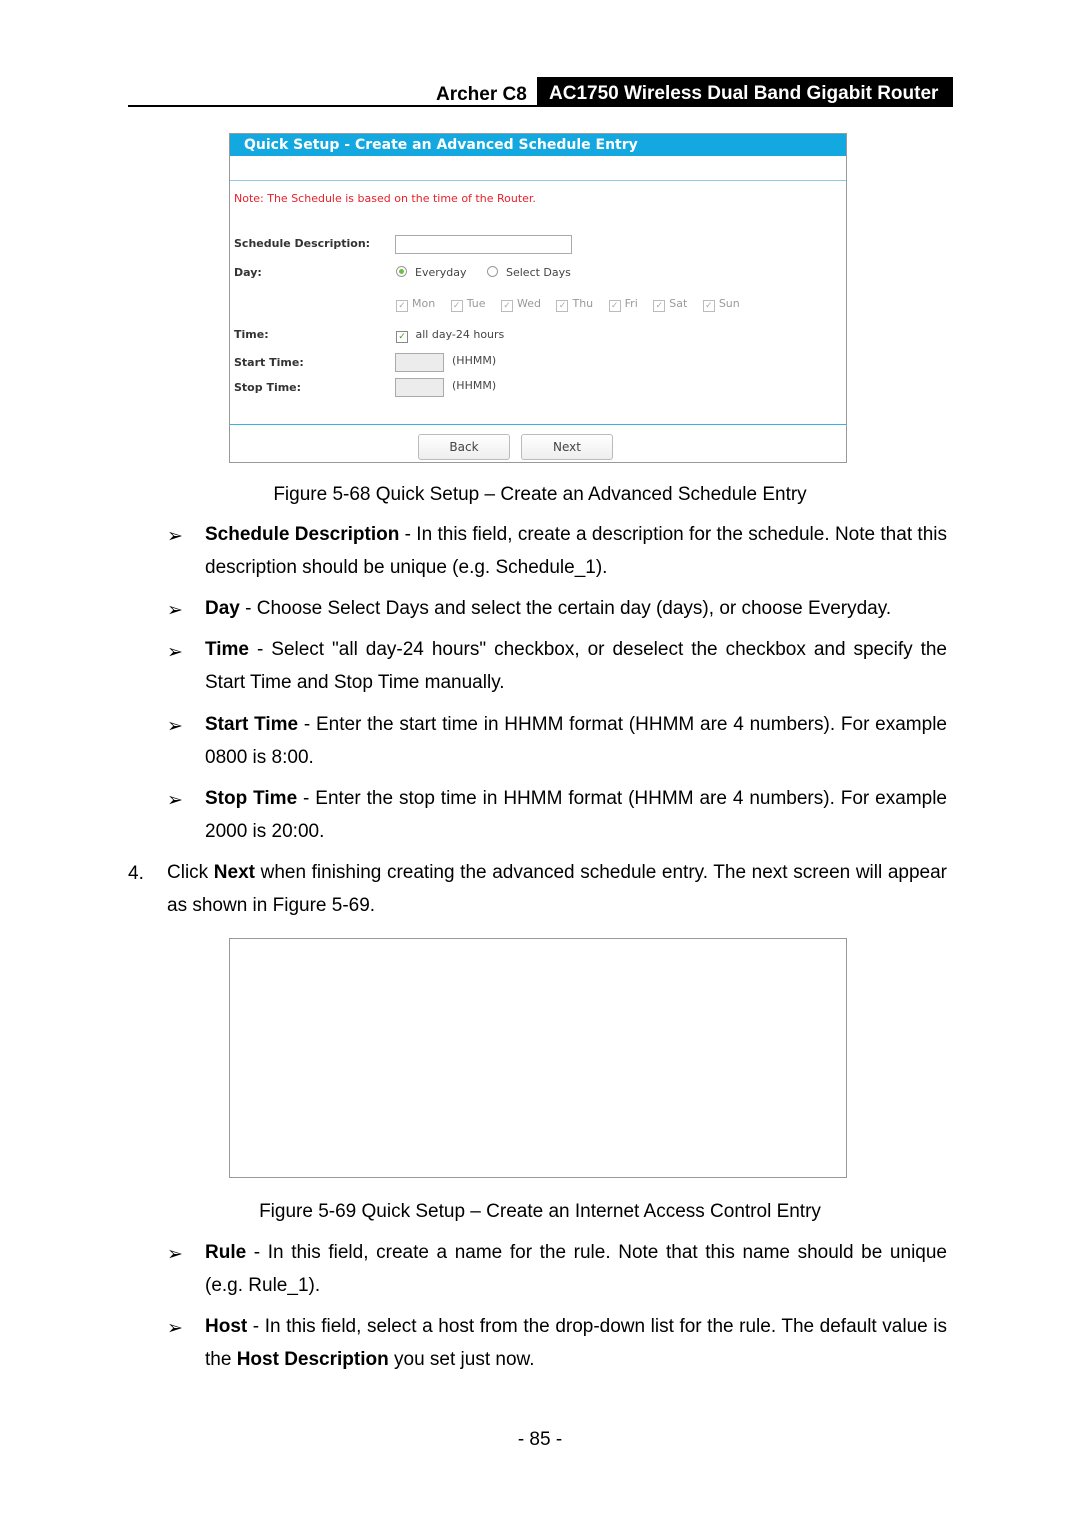 This screenshot has width=1080, height=1527. What do you see at coordinates (670, 304) in the screenshot?
I see `checkbox-sat: ✓ Sat` at bounding box center [670, 304].